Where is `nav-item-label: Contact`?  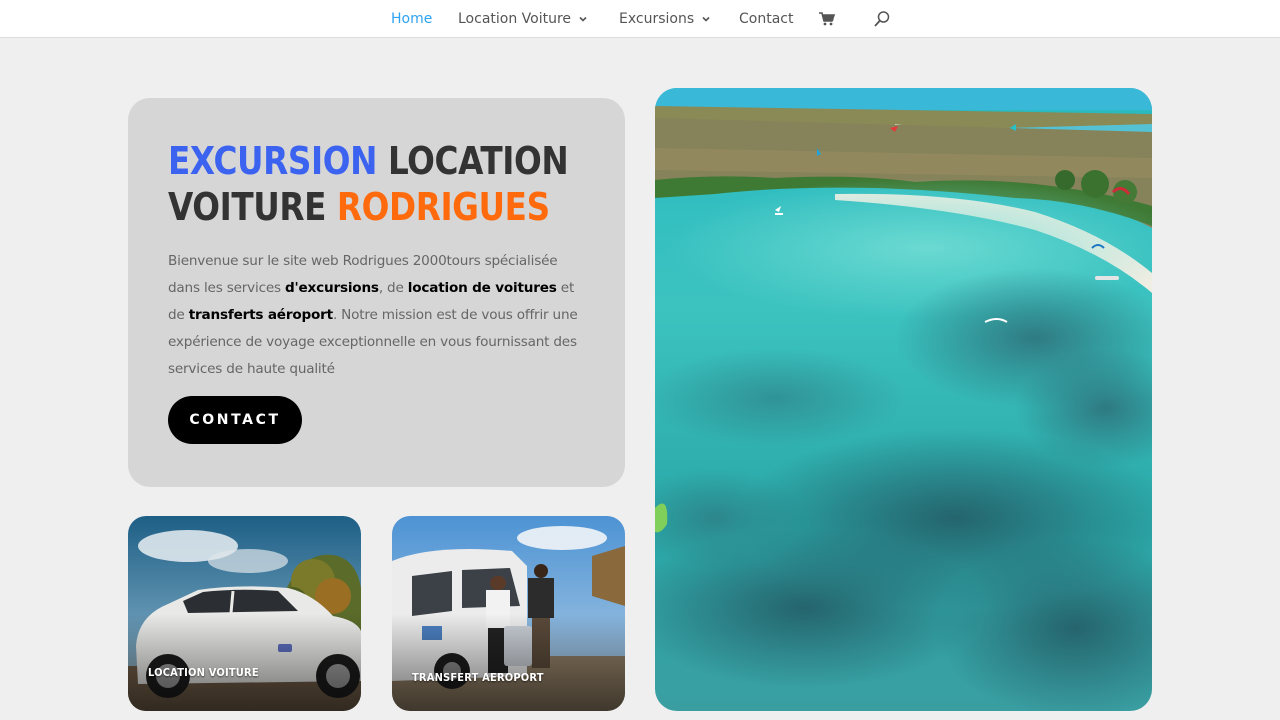 nav-item-label: Contact is located at coordinates (766, 19).